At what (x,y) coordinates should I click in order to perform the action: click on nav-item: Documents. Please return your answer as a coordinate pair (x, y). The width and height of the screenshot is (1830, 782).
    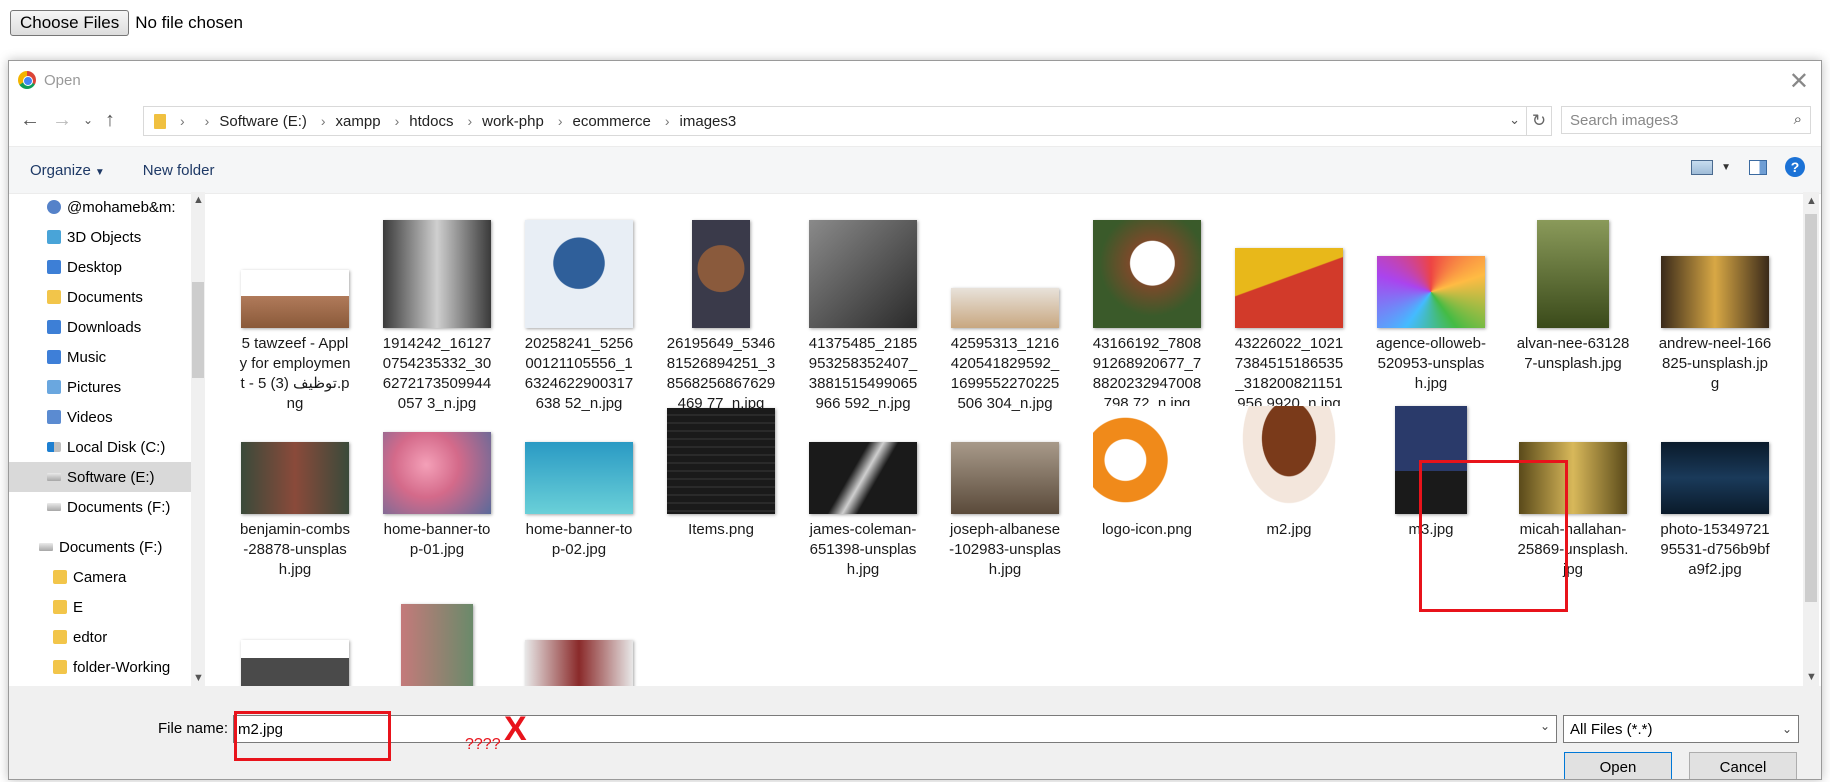
    Looking at the image, I should click on (100, 297).